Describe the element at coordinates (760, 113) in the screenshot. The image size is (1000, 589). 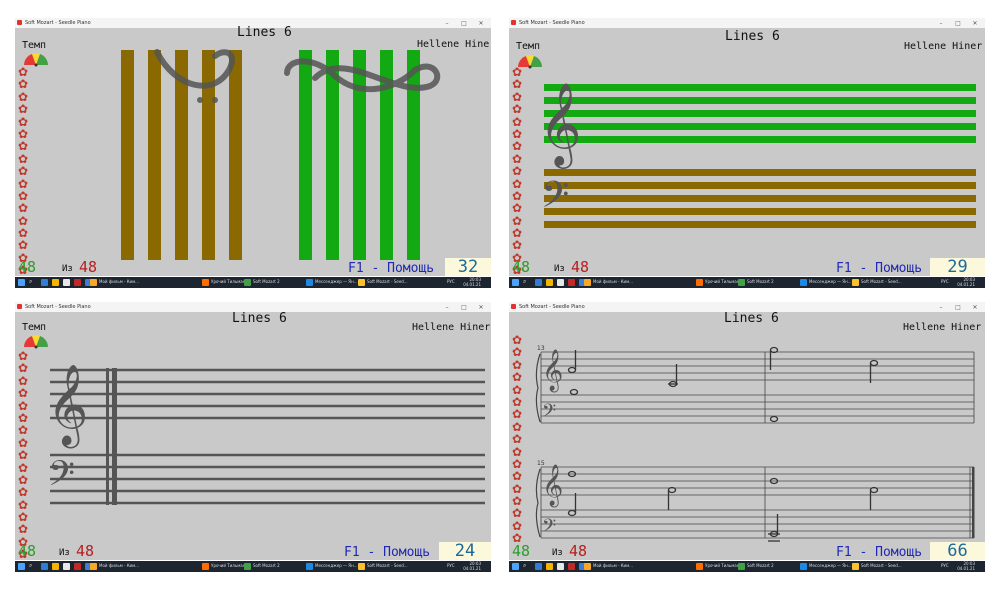
I see `green-lines` at that location.